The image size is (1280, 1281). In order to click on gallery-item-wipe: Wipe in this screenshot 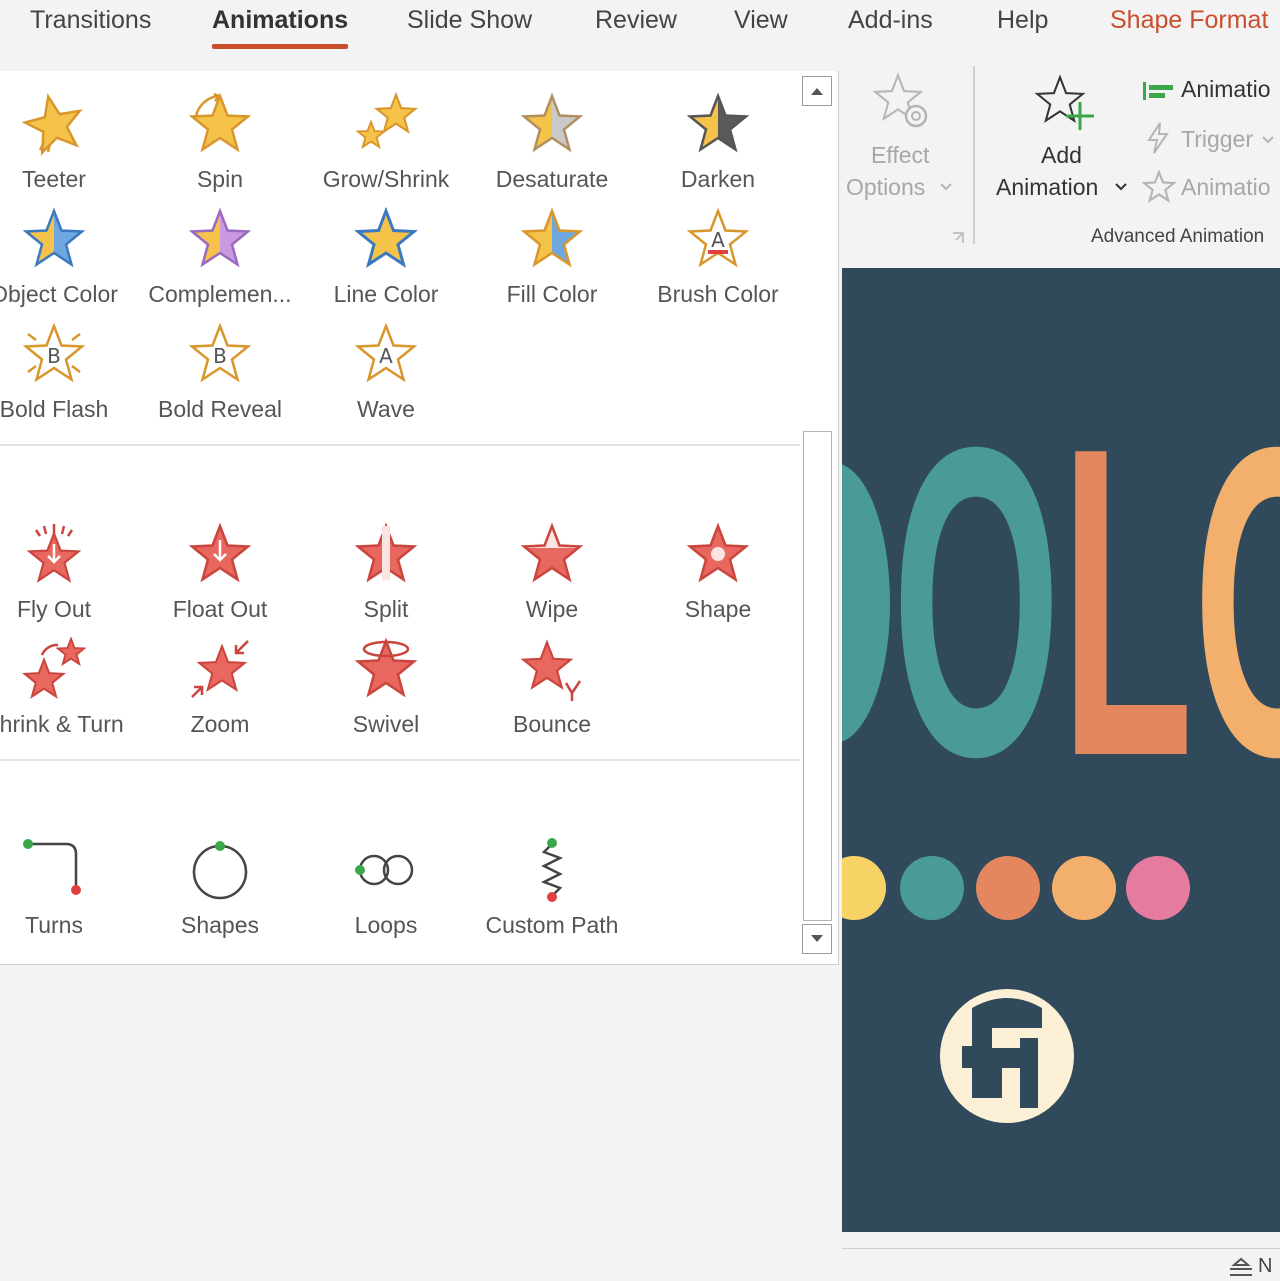, I will do `click(552, 572)`.